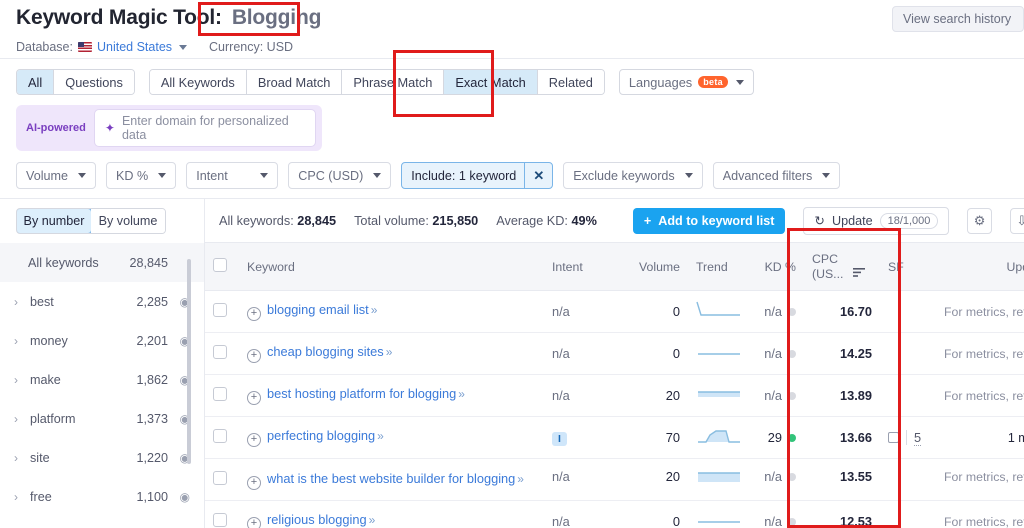  I want to click on database-selector: Database: United States, so click(102, 47).